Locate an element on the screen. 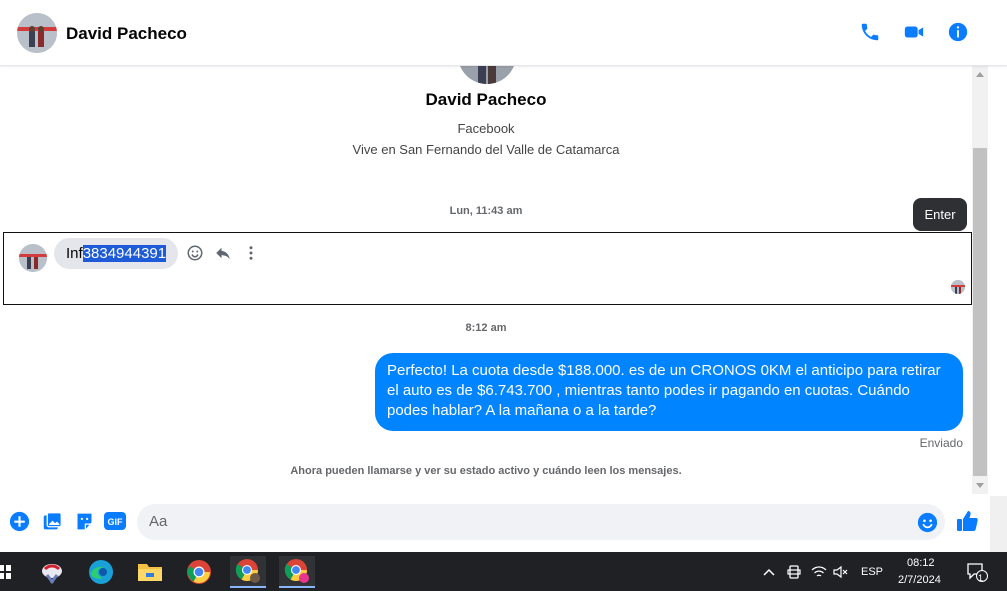 This screenshot has width=1007, height=591. device-icon is located at coordinates (794, 572).